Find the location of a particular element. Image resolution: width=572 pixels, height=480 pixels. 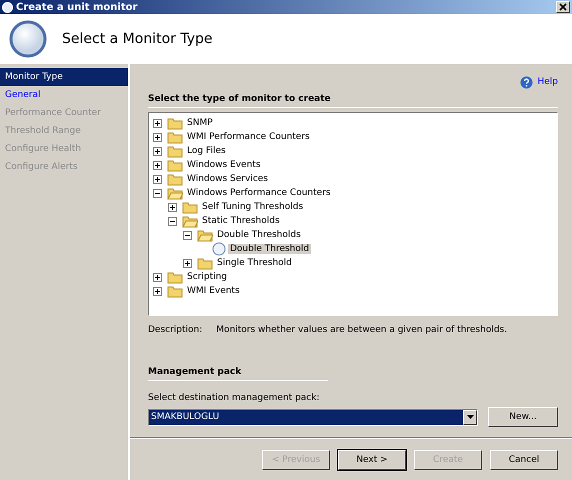

section-heading: Management pack is located at coordinates (238, 374).